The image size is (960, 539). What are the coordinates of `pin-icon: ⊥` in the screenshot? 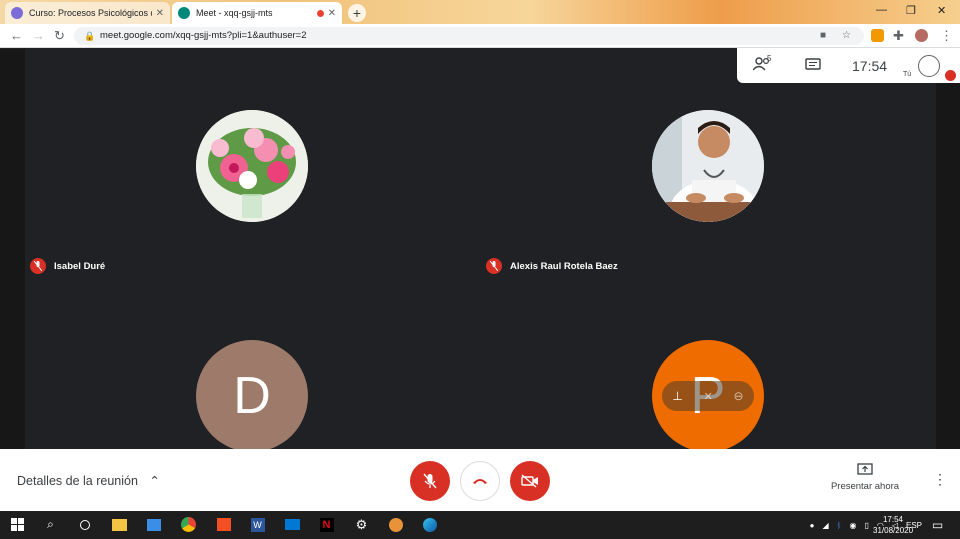 It's located at (677, 396).